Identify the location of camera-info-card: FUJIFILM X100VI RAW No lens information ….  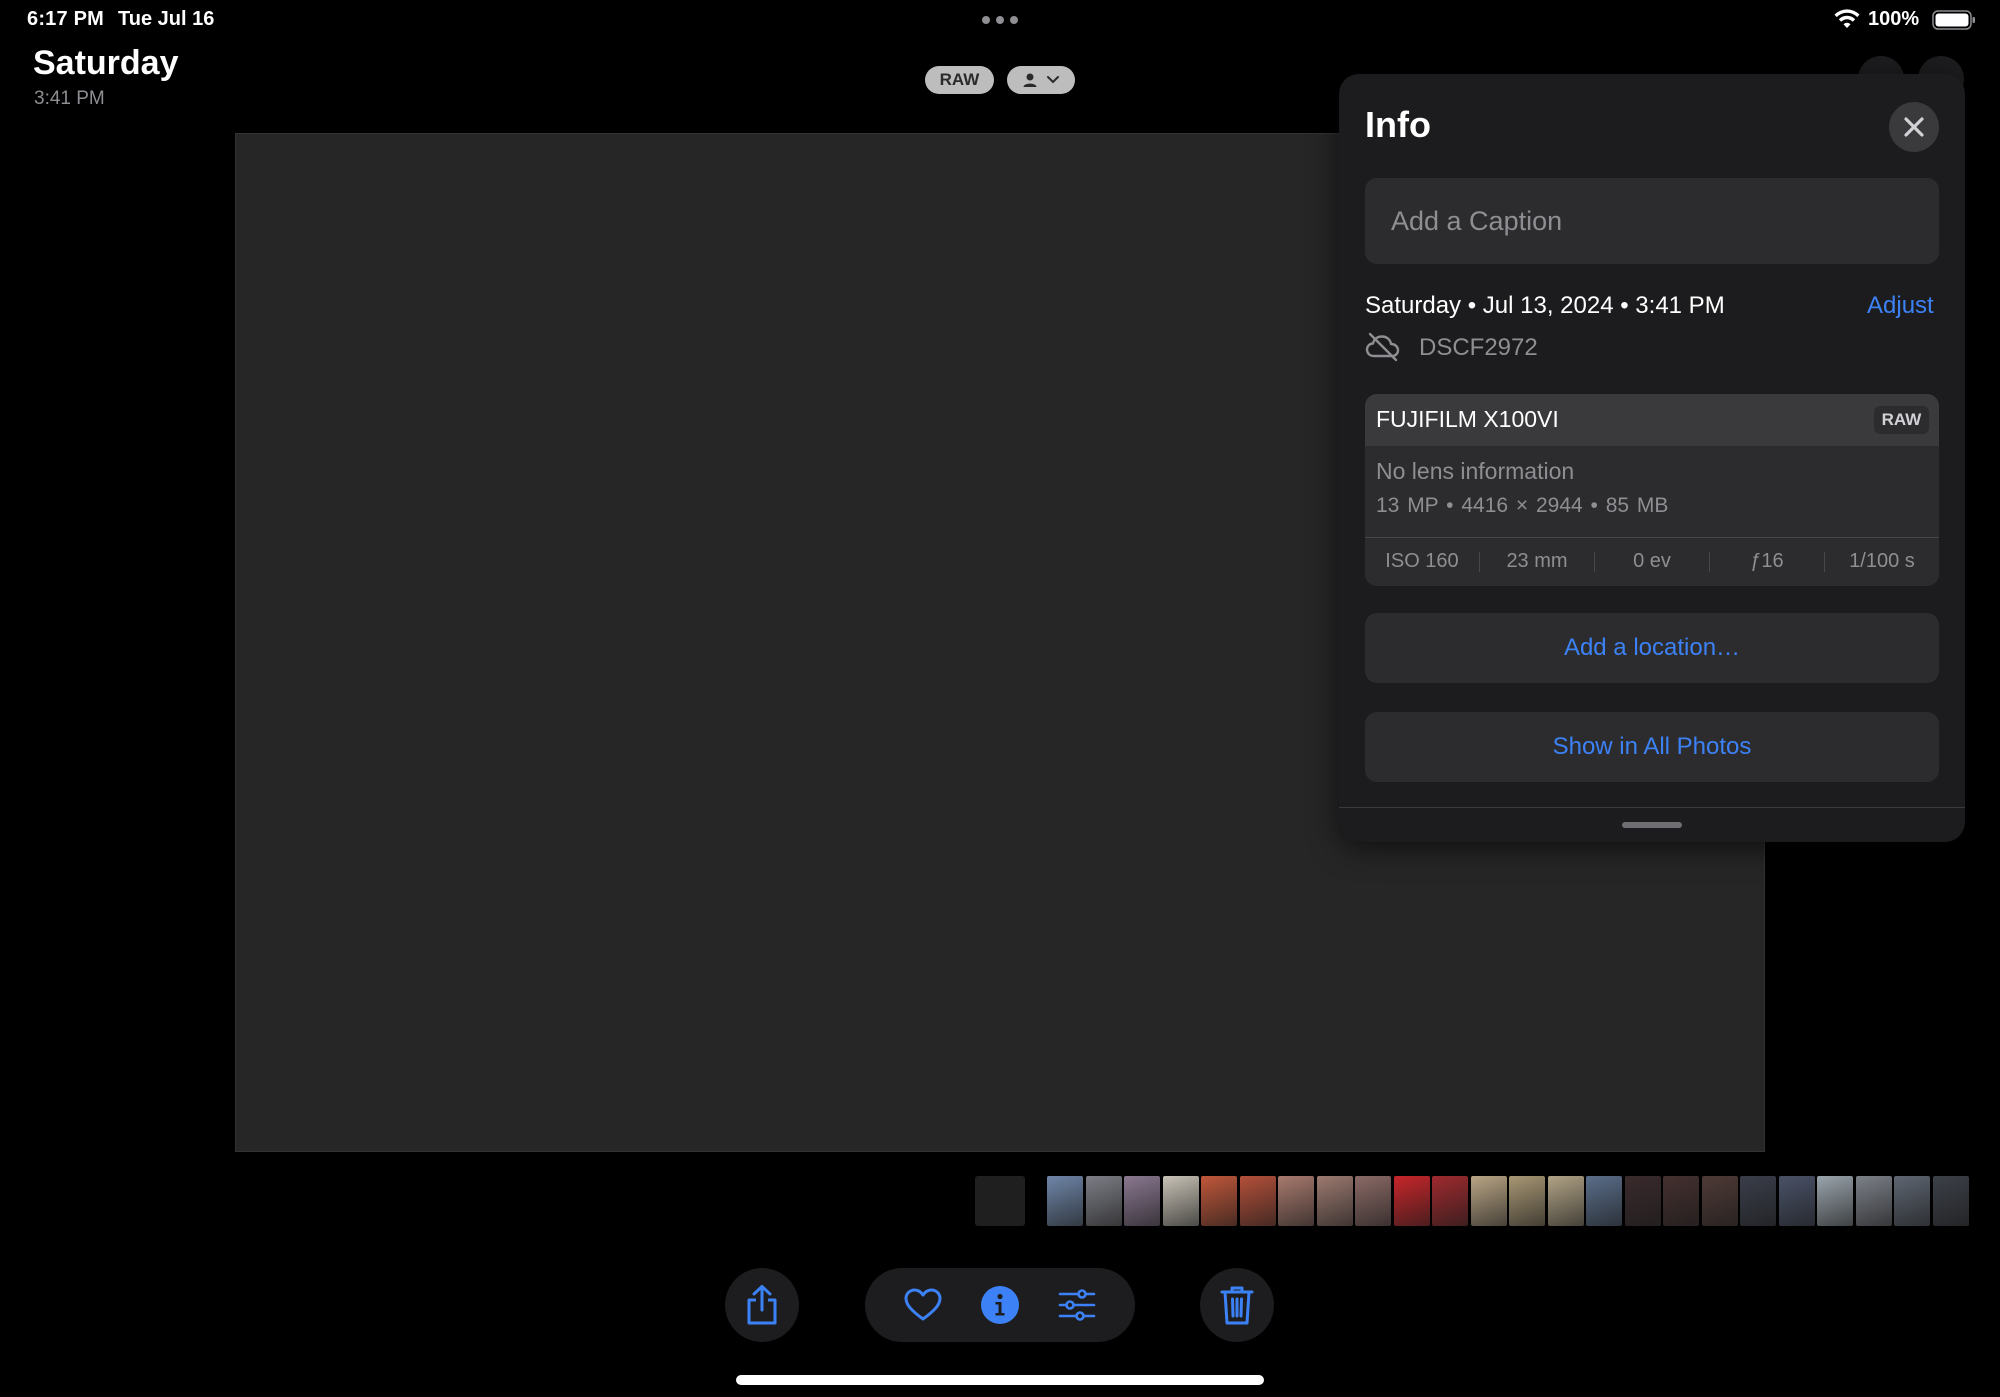
(1652, 490).